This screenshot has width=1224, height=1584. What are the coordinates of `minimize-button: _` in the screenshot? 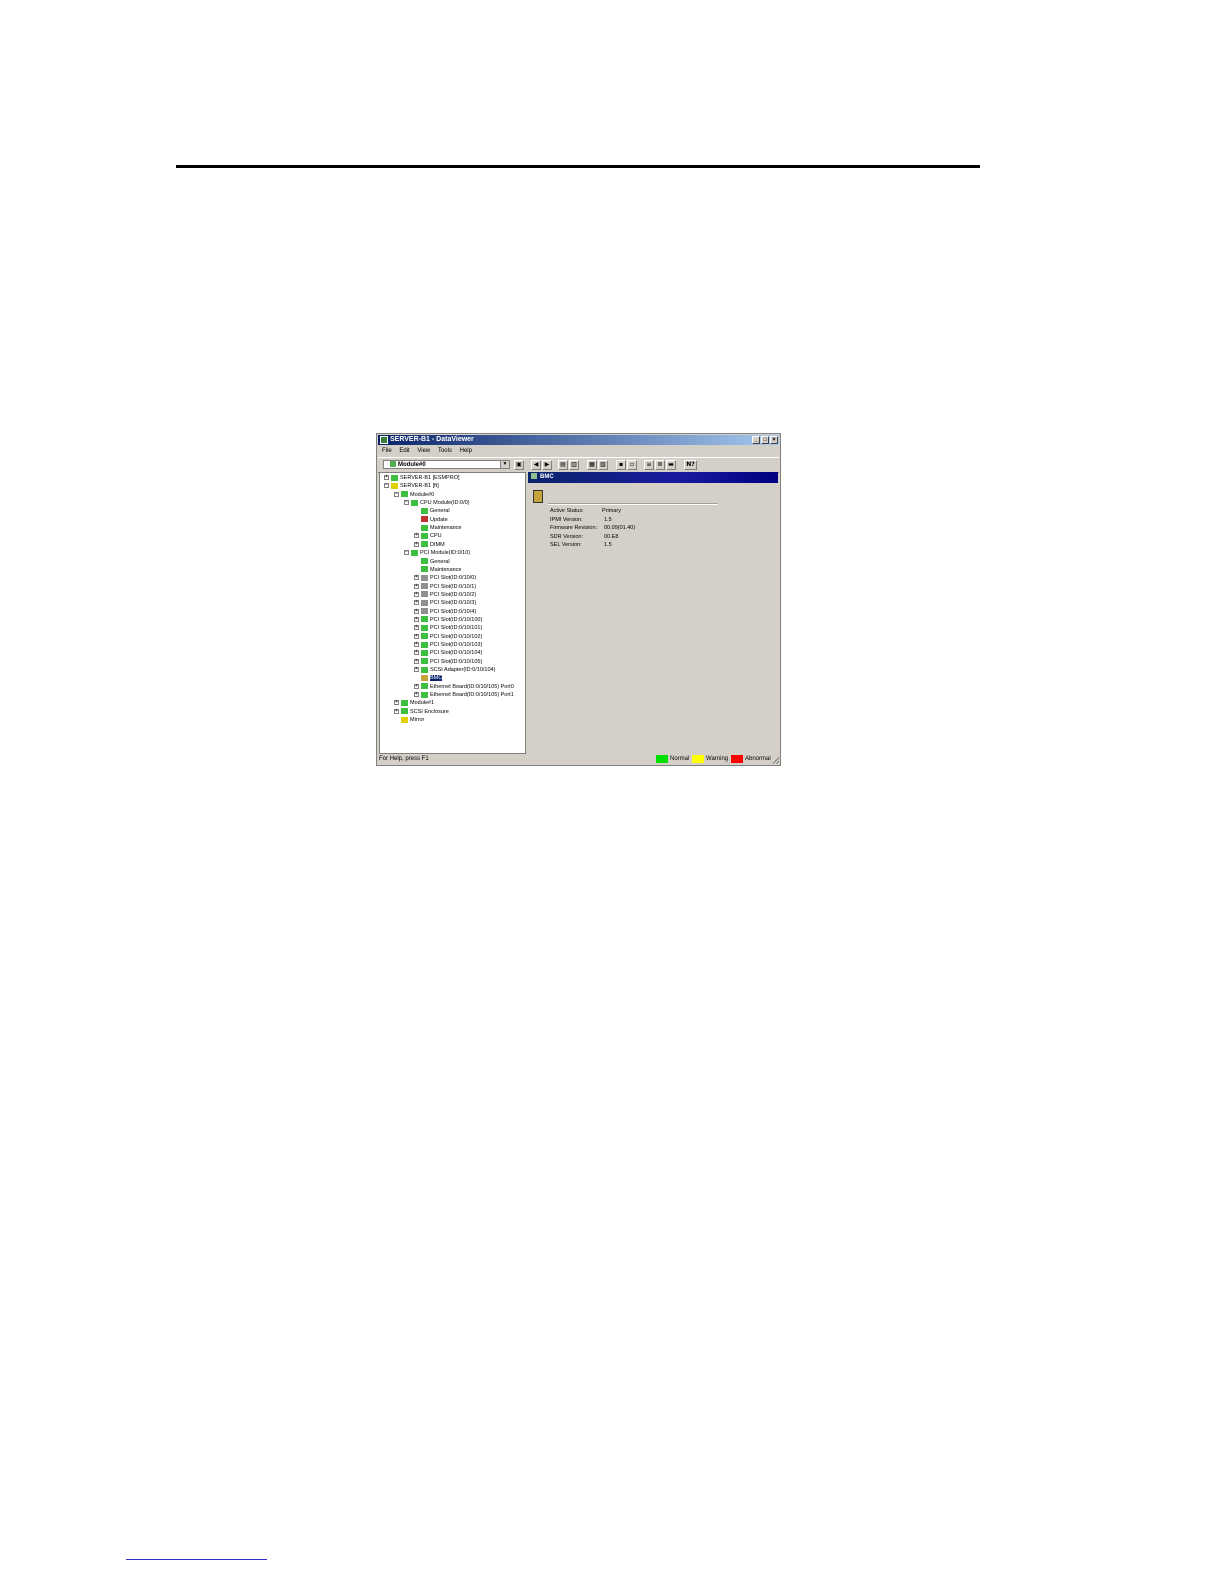 It's located at (756, 440).